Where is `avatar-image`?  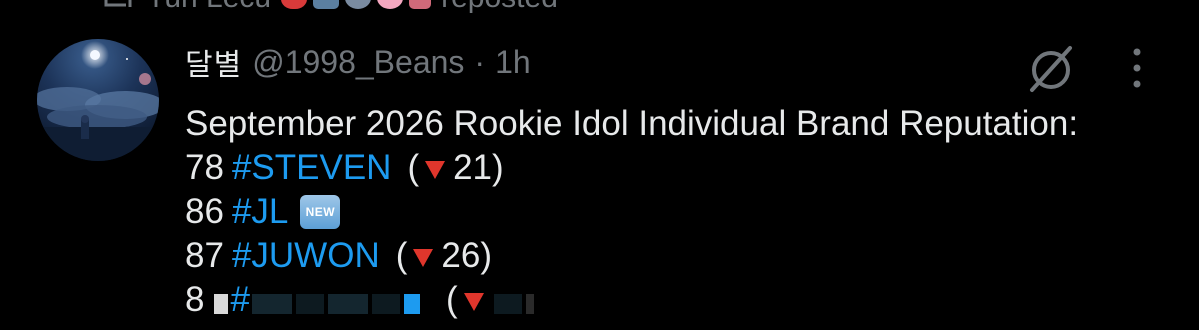 avatar-image is located at coordinates (98, 100).